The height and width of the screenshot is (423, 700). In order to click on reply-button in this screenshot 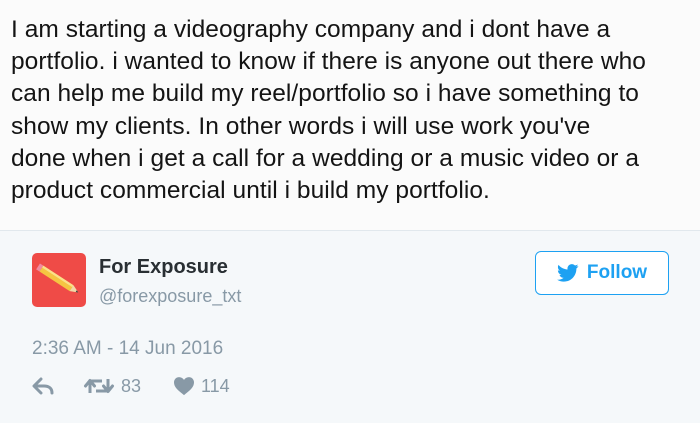, I will do `click(43, 386)`.